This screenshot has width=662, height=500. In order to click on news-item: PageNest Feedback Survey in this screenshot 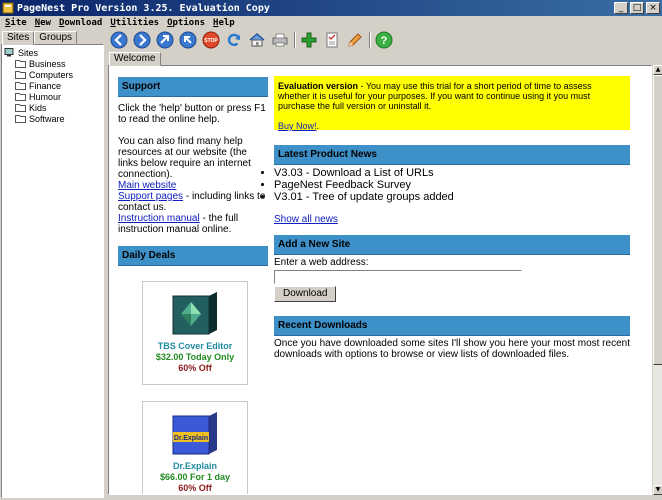, I will do `click(452, 185)`.